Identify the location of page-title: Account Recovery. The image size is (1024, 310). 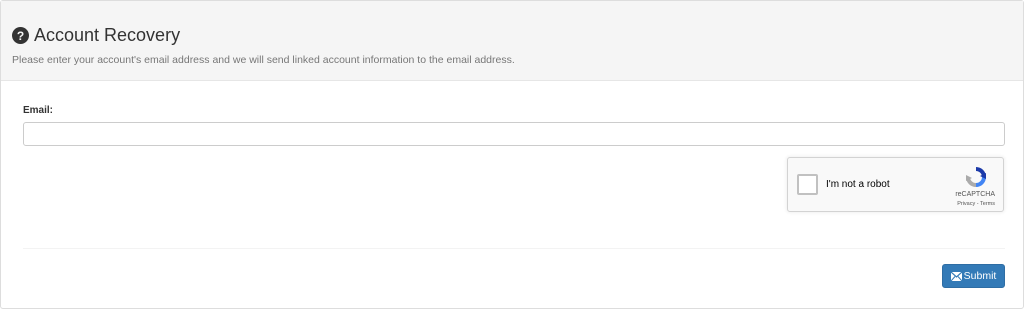
(107, 35).